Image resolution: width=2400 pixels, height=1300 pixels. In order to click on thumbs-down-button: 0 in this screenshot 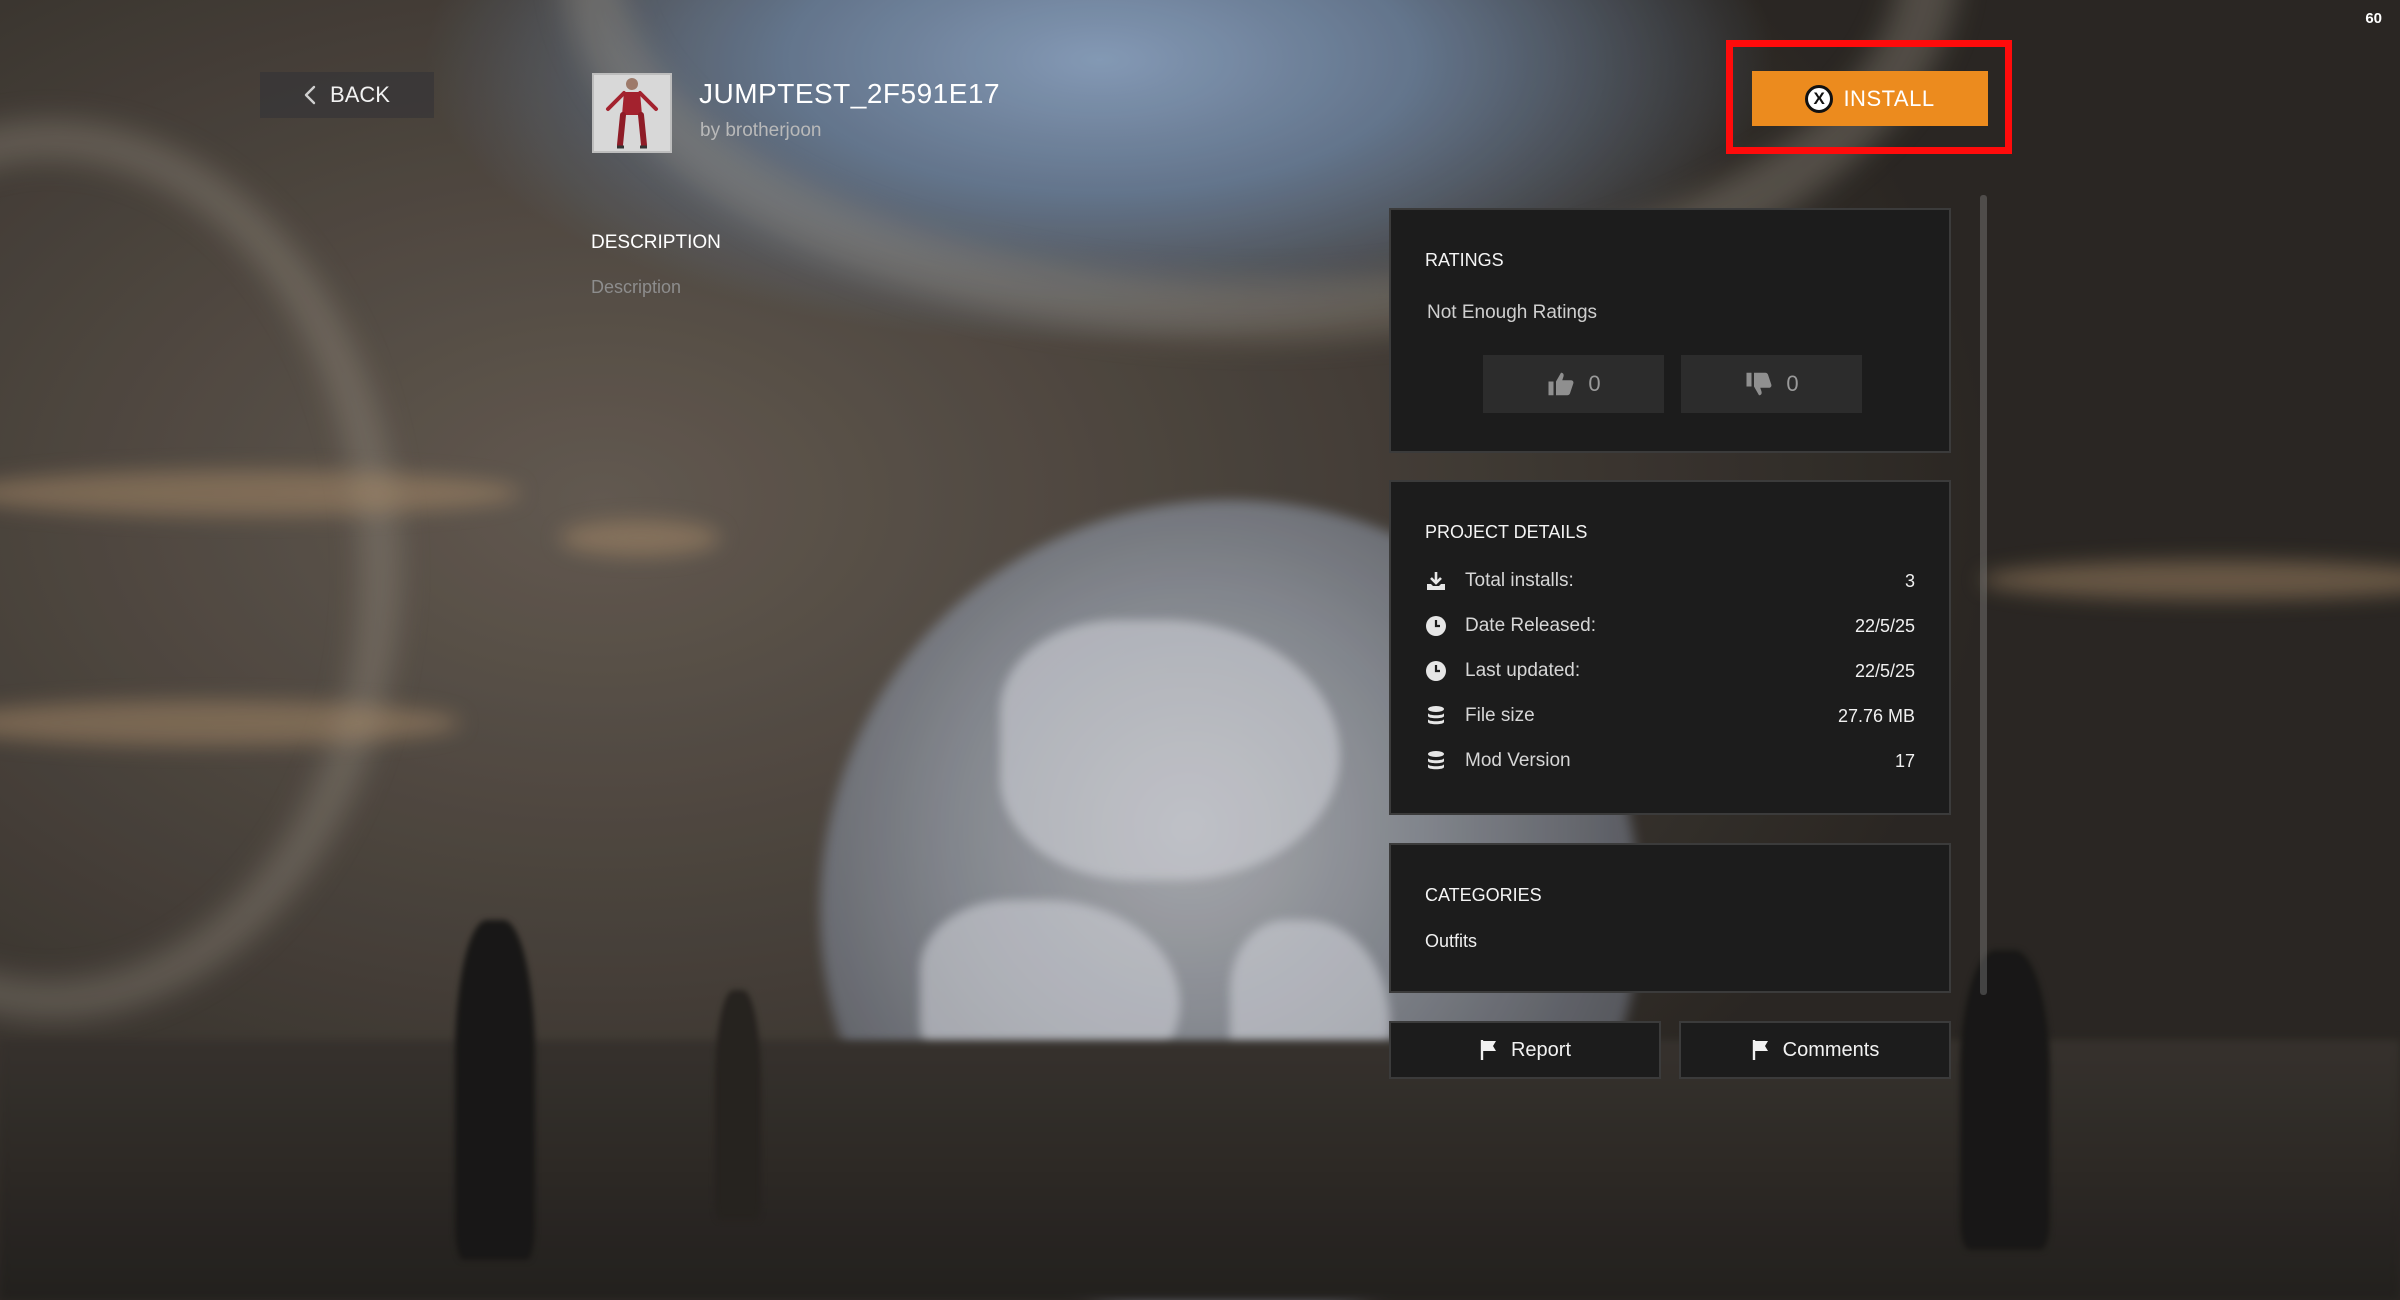, I will do `click(1771, 384)`.